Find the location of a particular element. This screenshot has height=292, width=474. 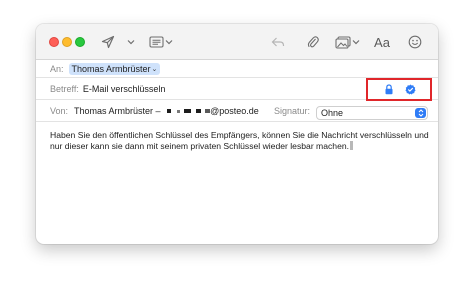

minimize-button is located at coordinates (67, 42).